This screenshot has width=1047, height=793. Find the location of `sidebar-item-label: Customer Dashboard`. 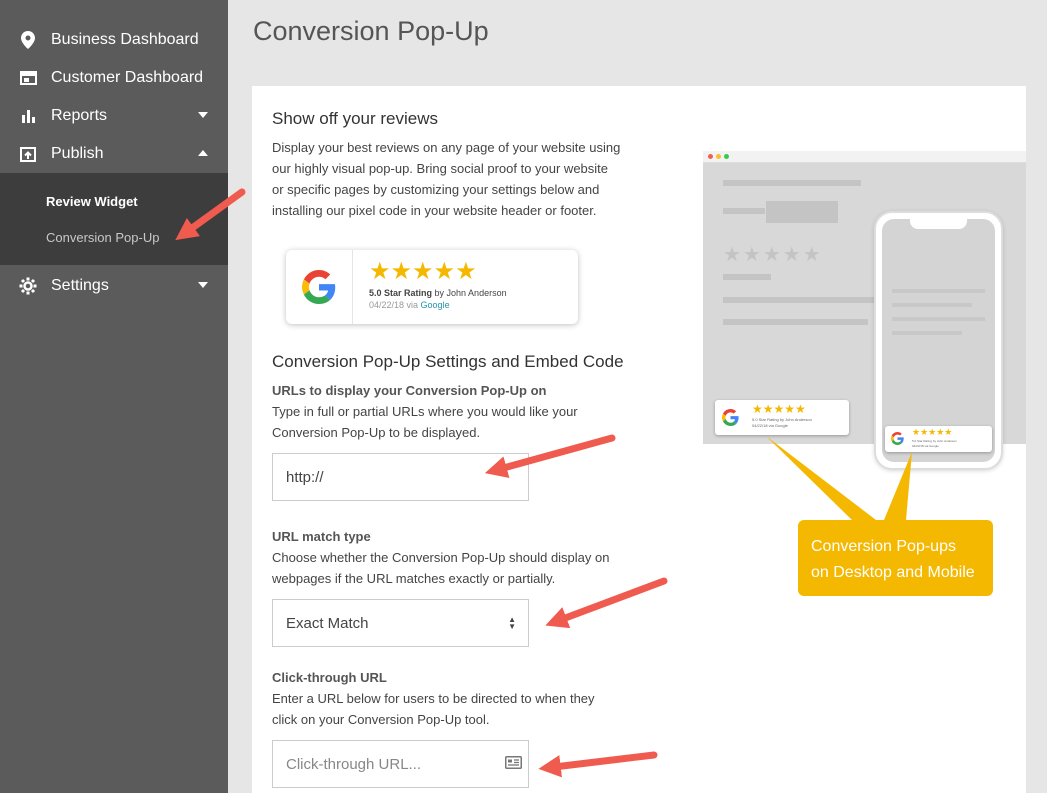

sidebar-item-label: Customer Dashboard is located at coordinates (127, 77).